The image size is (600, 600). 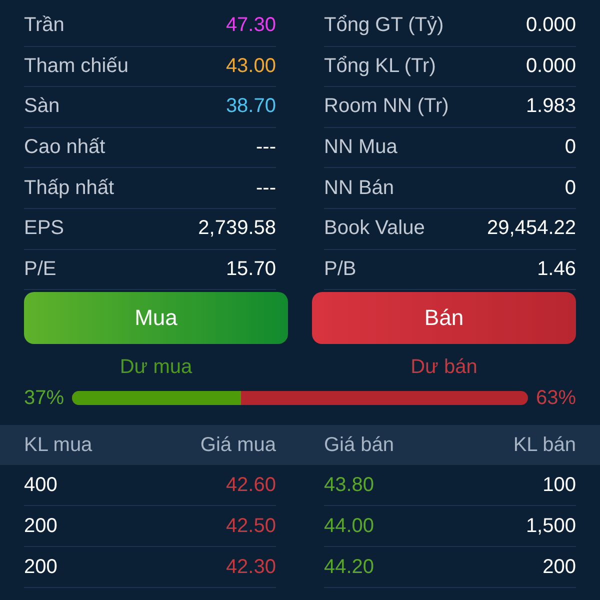 I want to click on stat-label: Tổng GT (Tỷ), so click(x=384, y=26).